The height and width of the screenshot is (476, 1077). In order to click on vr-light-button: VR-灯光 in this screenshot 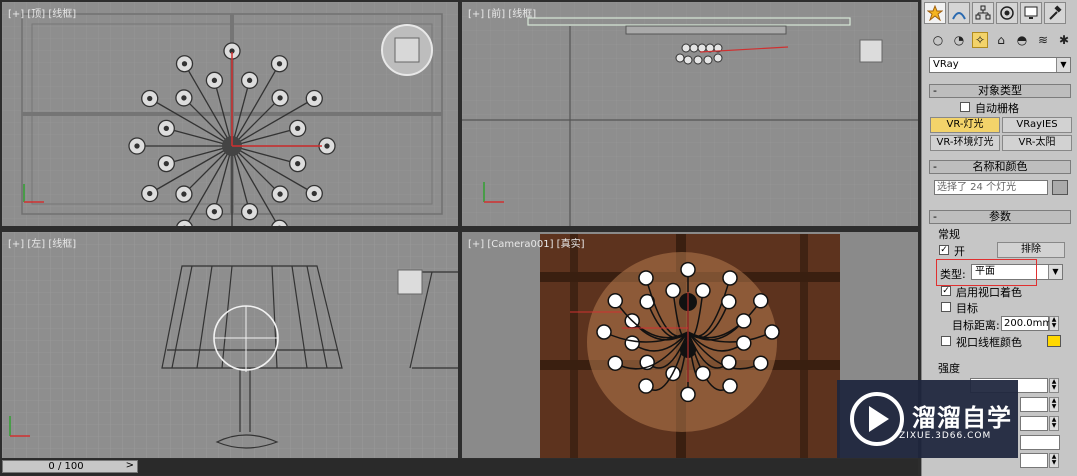, I will do `click(965, 125)`.